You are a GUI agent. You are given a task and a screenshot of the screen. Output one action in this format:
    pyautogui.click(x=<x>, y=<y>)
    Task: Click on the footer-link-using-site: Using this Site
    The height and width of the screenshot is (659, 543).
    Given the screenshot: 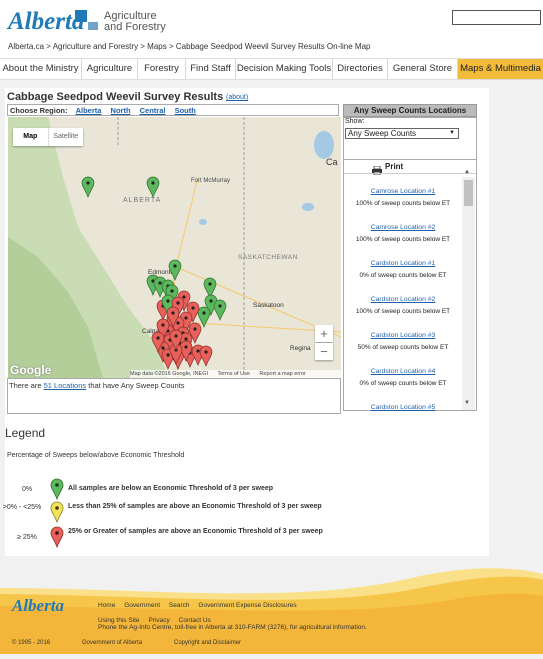 What is the action you would take?
    pyautogui.click(x=119, y=620)
    